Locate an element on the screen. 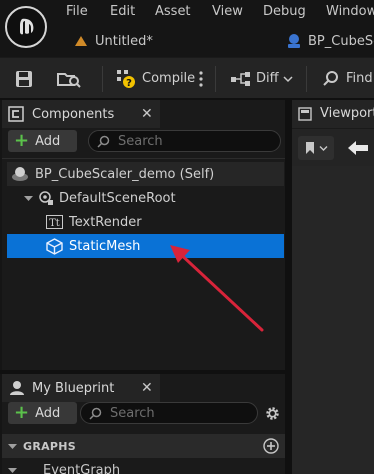 This screenshot has height=474, width=374. tab-untitled-label: Untitled* is located at coordinates (124, 41).